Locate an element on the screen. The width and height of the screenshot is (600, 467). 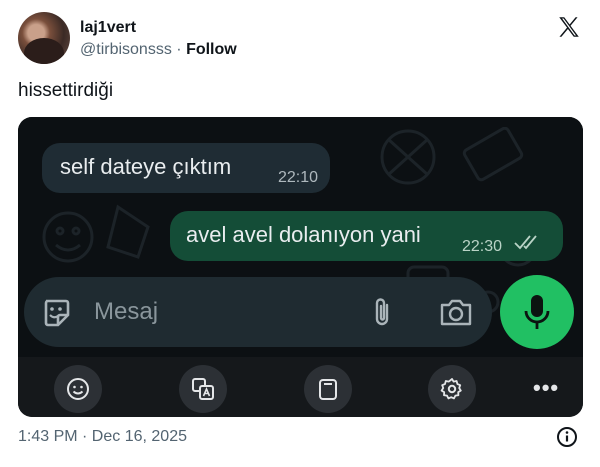
emoji-button is located at coordinates (78, 389).